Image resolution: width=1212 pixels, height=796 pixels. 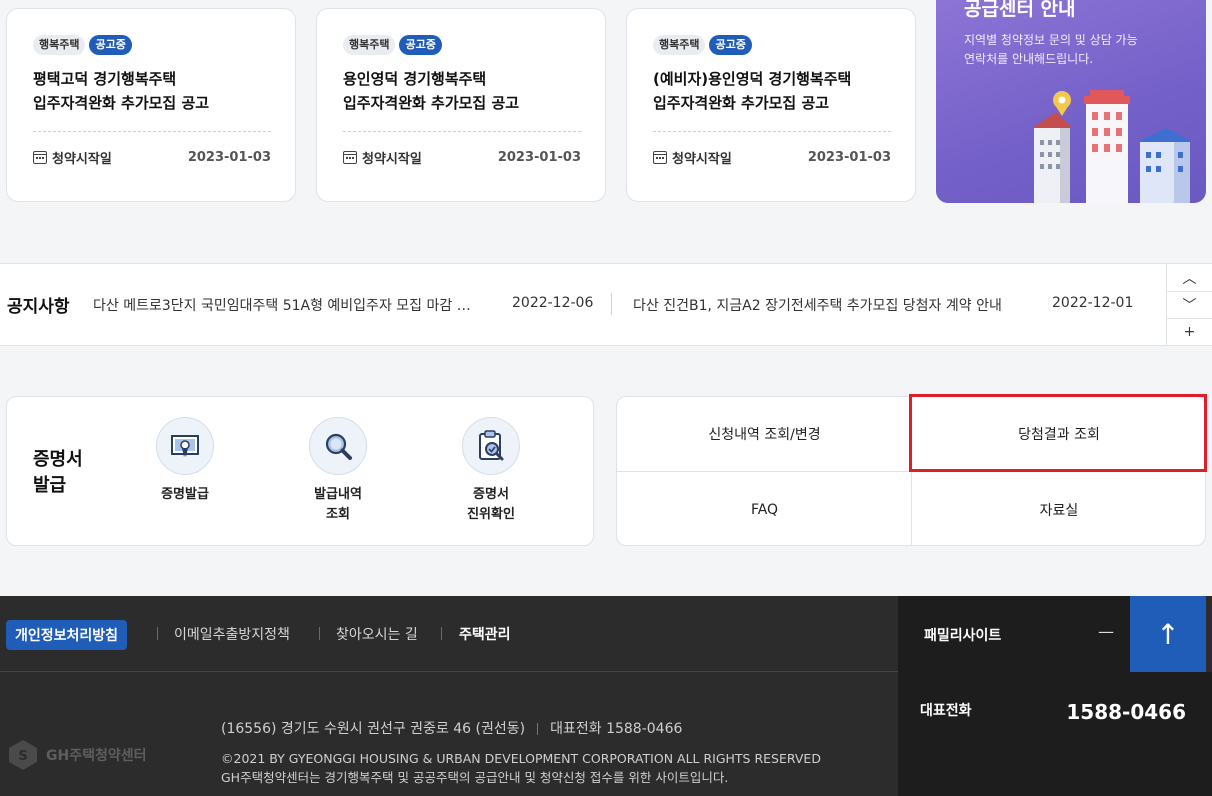 What do you see at coordinates (491, 504) in the screenshot?
I see `certificate-verify-label: 증명서 진위확인` at bounding box center [491, 504].